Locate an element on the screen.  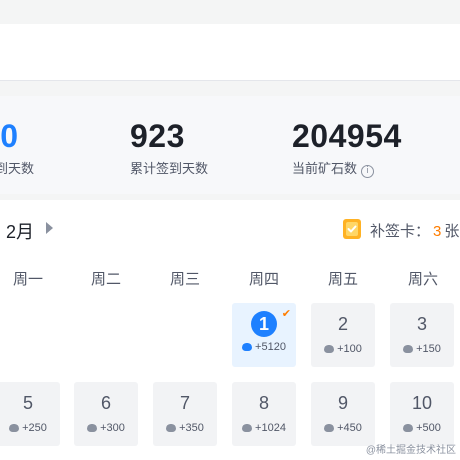
day-number: 1 is located at coordinates (264, 324).